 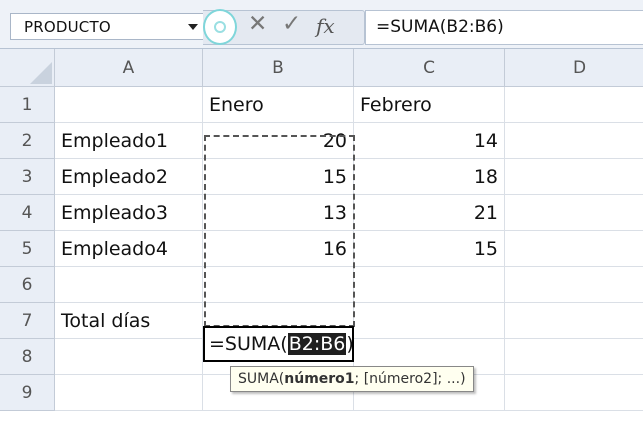 What do you see at coordinates (317, 344) in the screenshot?
I see `selected-range-reference: B2:B6` at bounding box center [317, 344].